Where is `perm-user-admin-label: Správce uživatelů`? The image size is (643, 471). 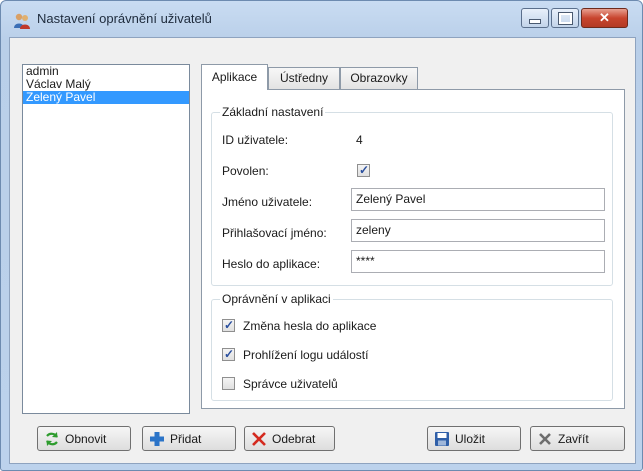
perm-user-admin-label: Správce uživatelů is located at coordinates (290, 384).